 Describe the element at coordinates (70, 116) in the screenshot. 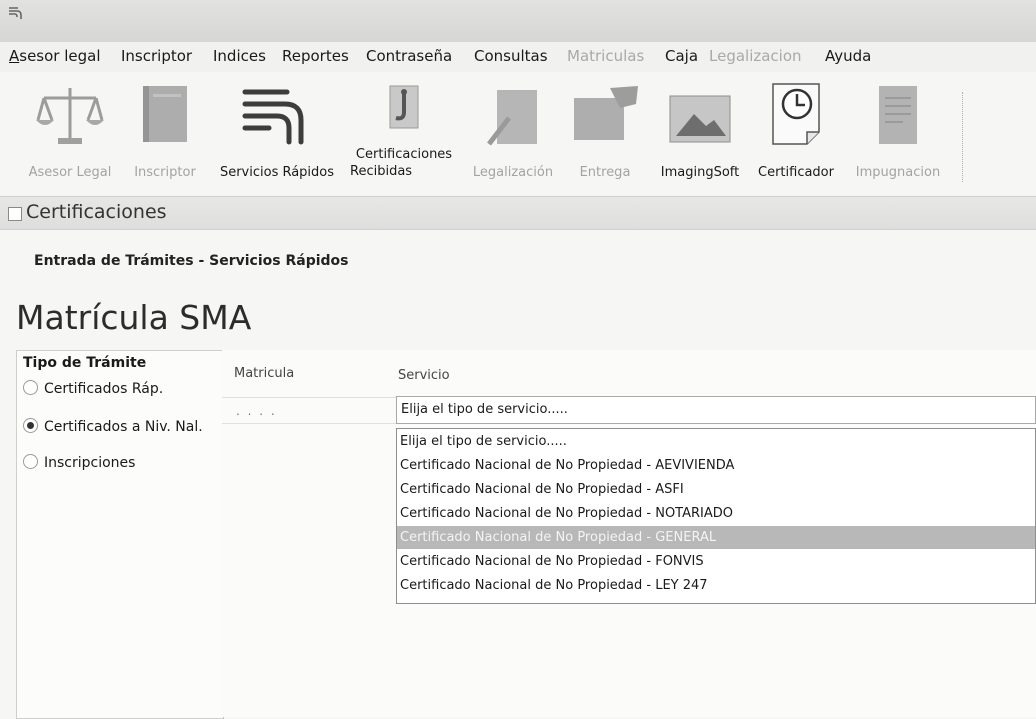

I see `scales-icon` at that location.